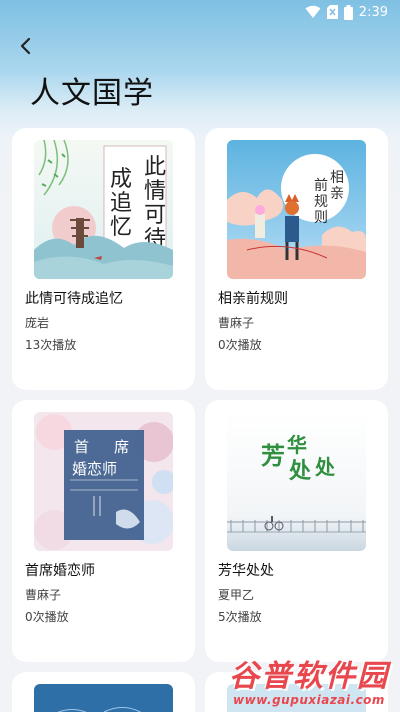  I want to click on status-bar: 2:39, so click(200, 12).